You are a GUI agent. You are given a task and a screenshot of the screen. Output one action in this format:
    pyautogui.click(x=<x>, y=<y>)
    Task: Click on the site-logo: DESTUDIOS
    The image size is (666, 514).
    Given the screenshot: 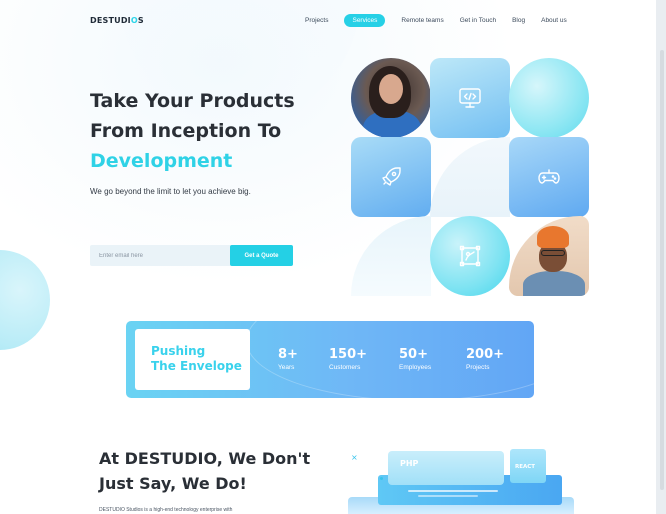 What is the action you would take?
    pyautogui.click(x=117, y=20)
    